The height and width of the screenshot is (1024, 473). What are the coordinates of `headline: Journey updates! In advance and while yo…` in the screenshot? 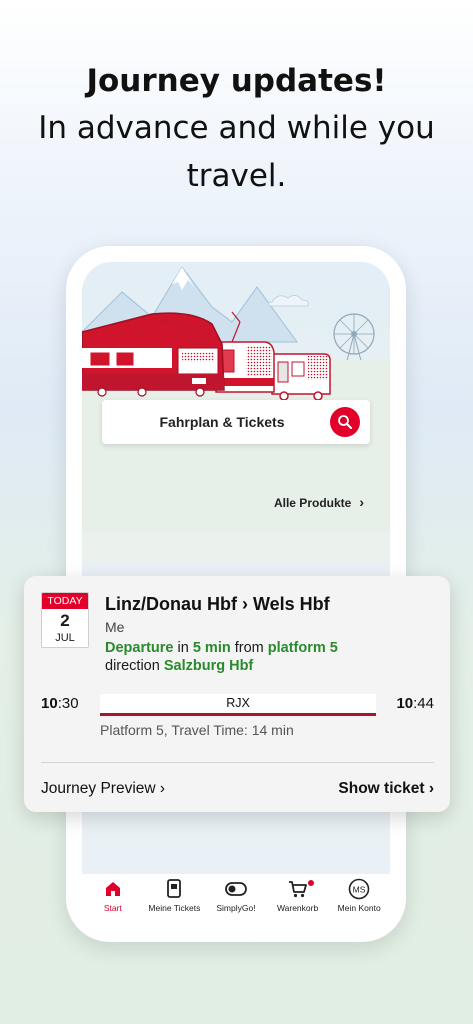 It's located at (236, 129).